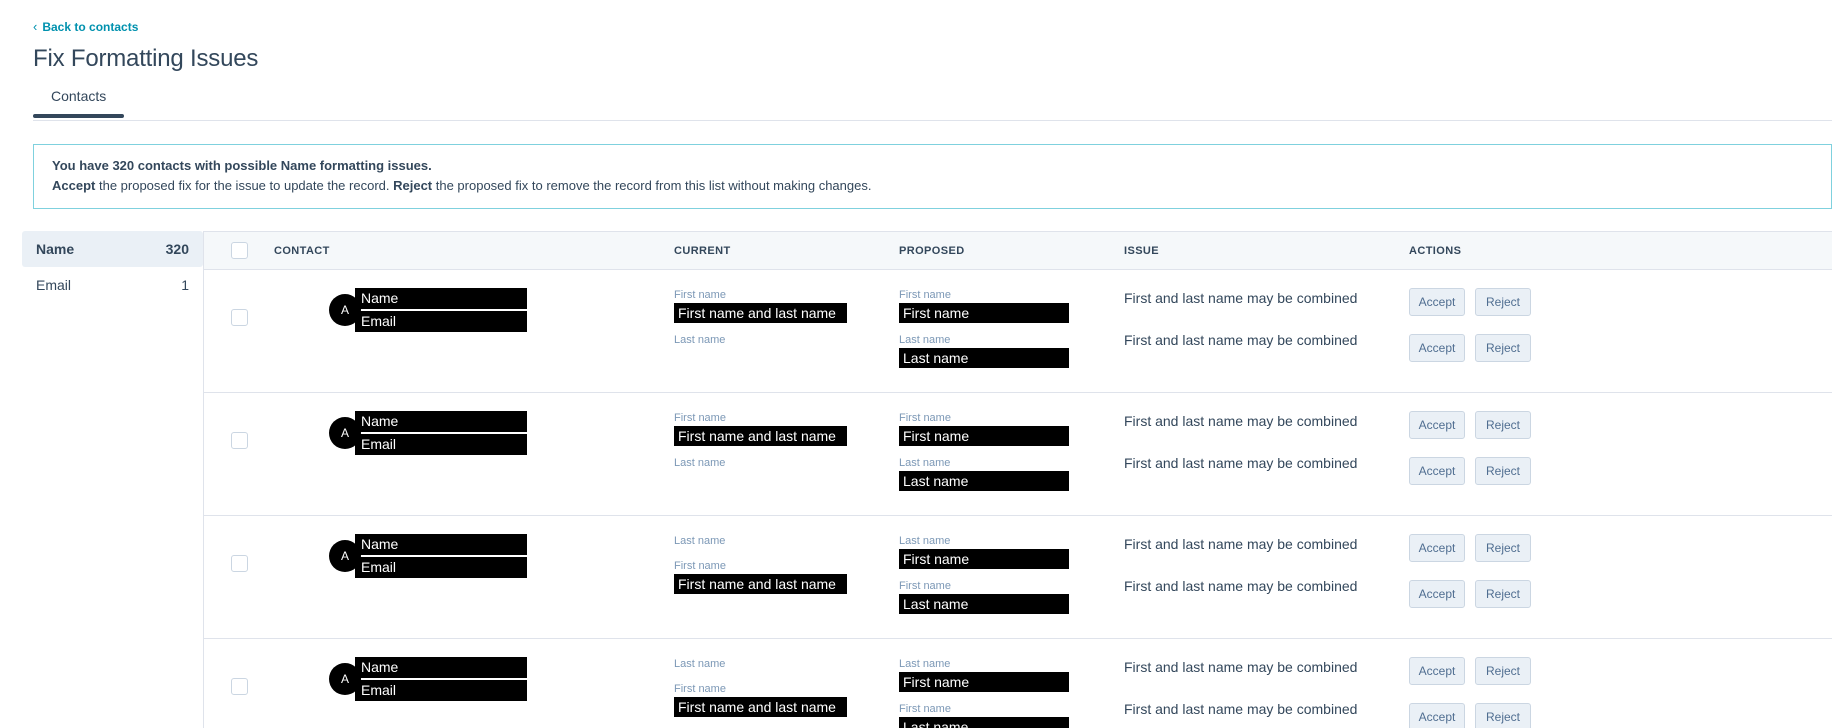  Describe the element at coordinates (786, 541) in the screenshot. I see `field-group: Last name` at that location.